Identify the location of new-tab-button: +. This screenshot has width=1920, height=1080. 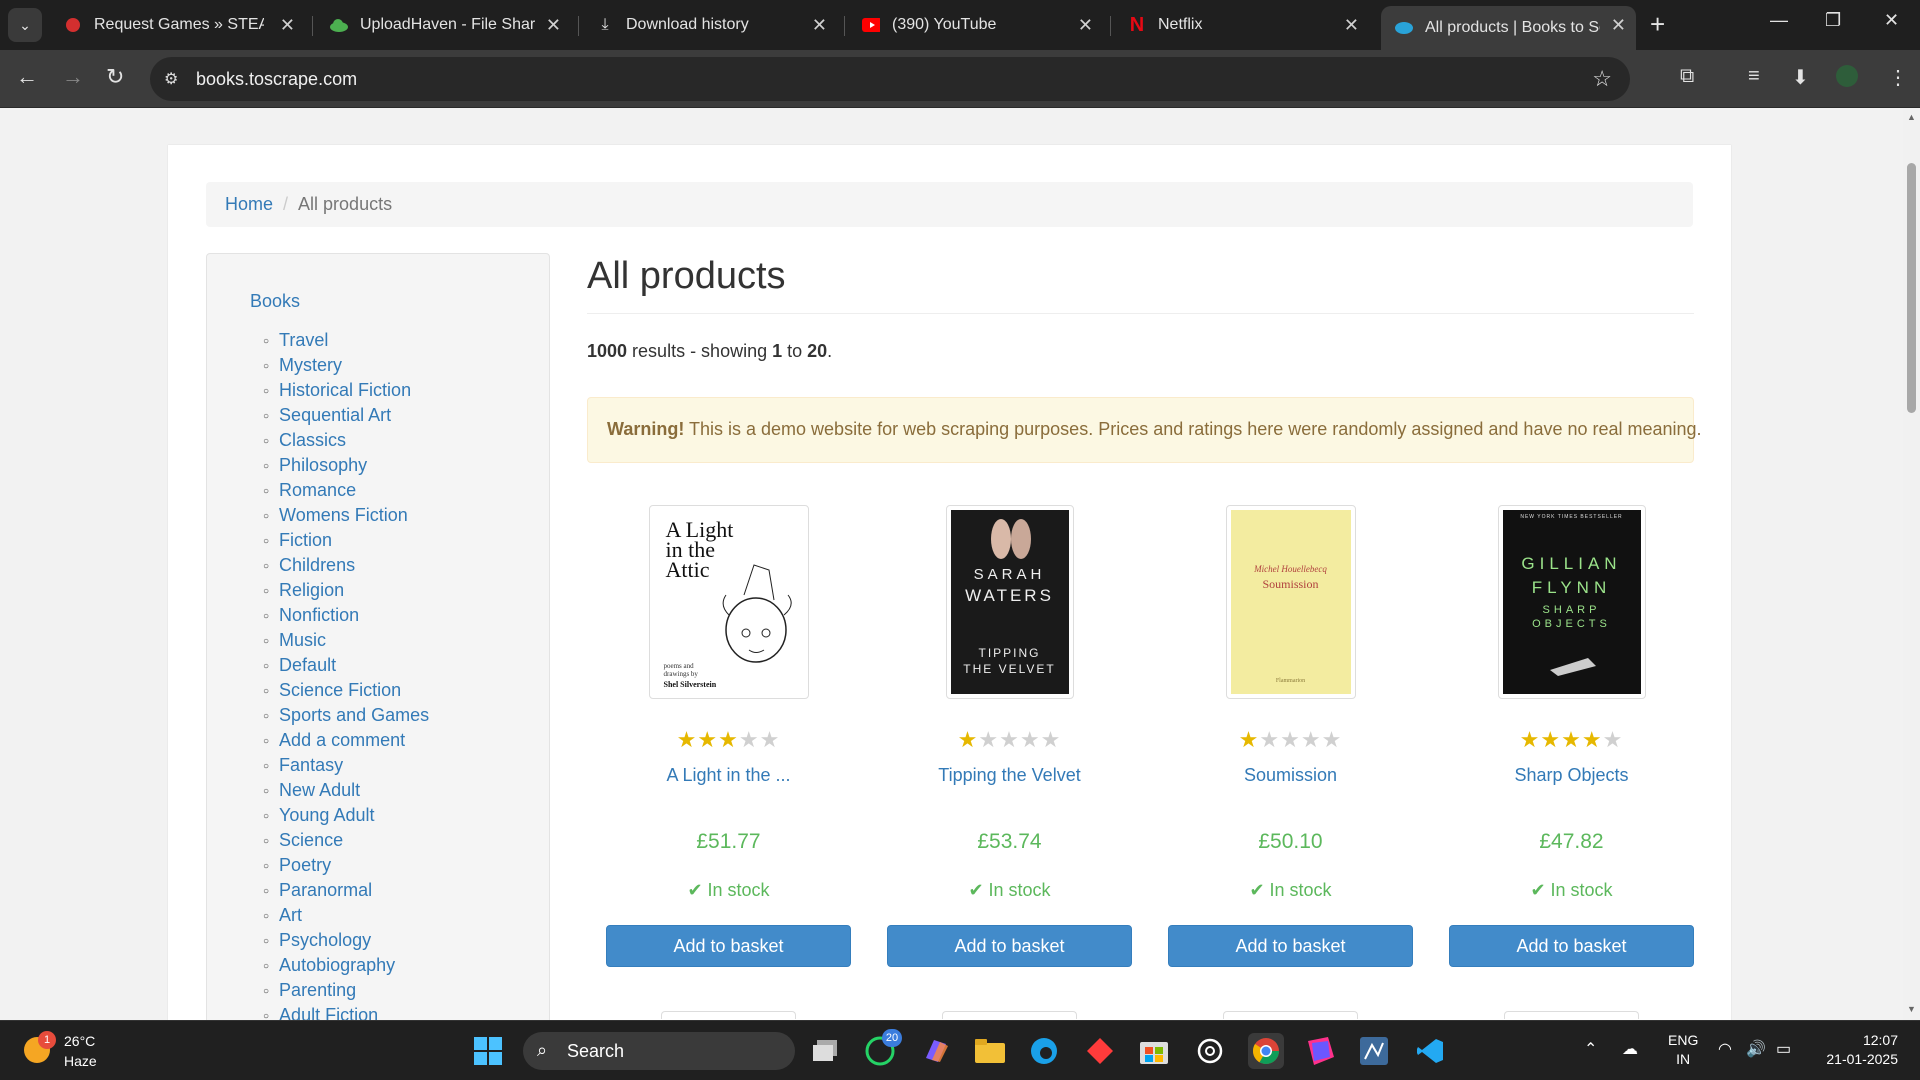
(1657, 24).